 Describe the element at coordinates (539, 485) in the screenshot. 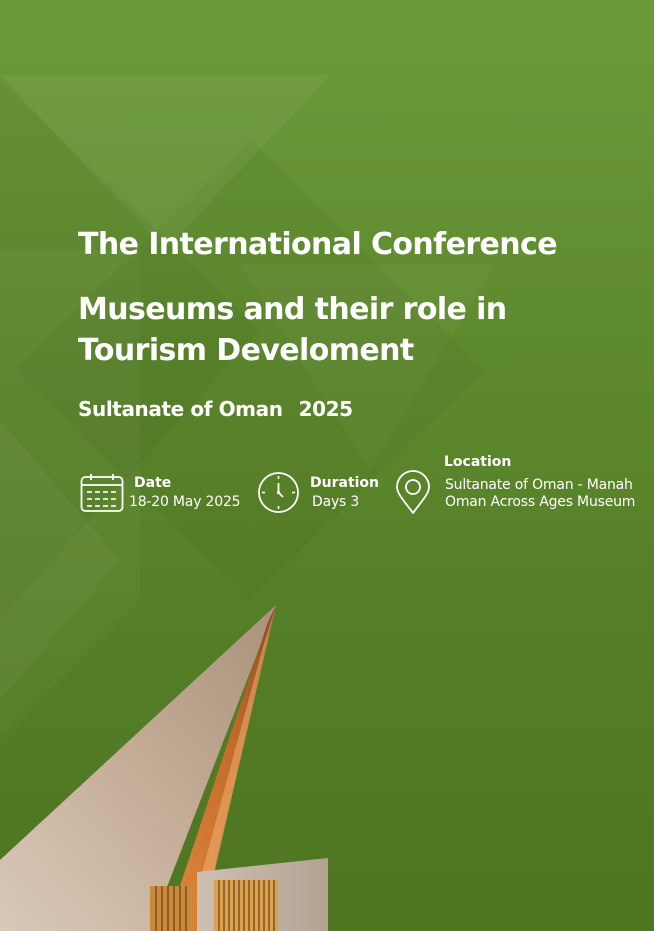

I see `location-line-1: Sultanate of Oman - Manah` at that location.